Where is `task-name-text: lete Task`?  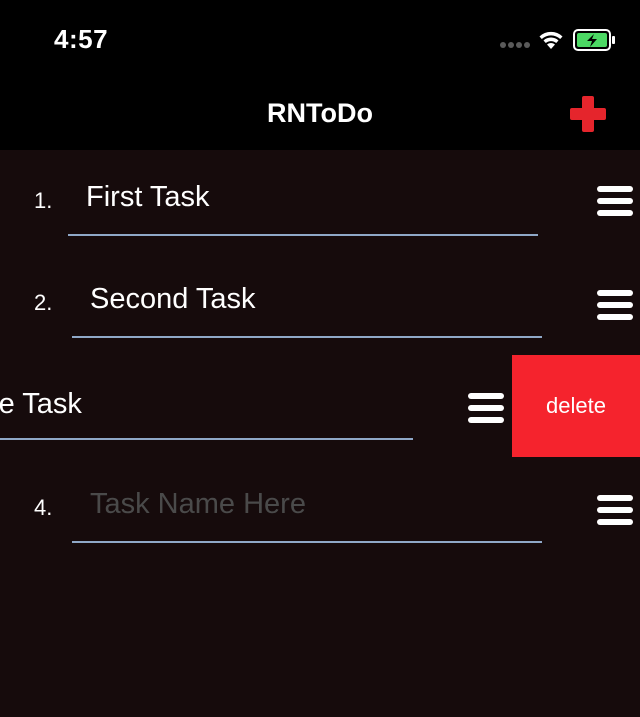
task-name-text: lete Task is located at coordinates (41, 404).